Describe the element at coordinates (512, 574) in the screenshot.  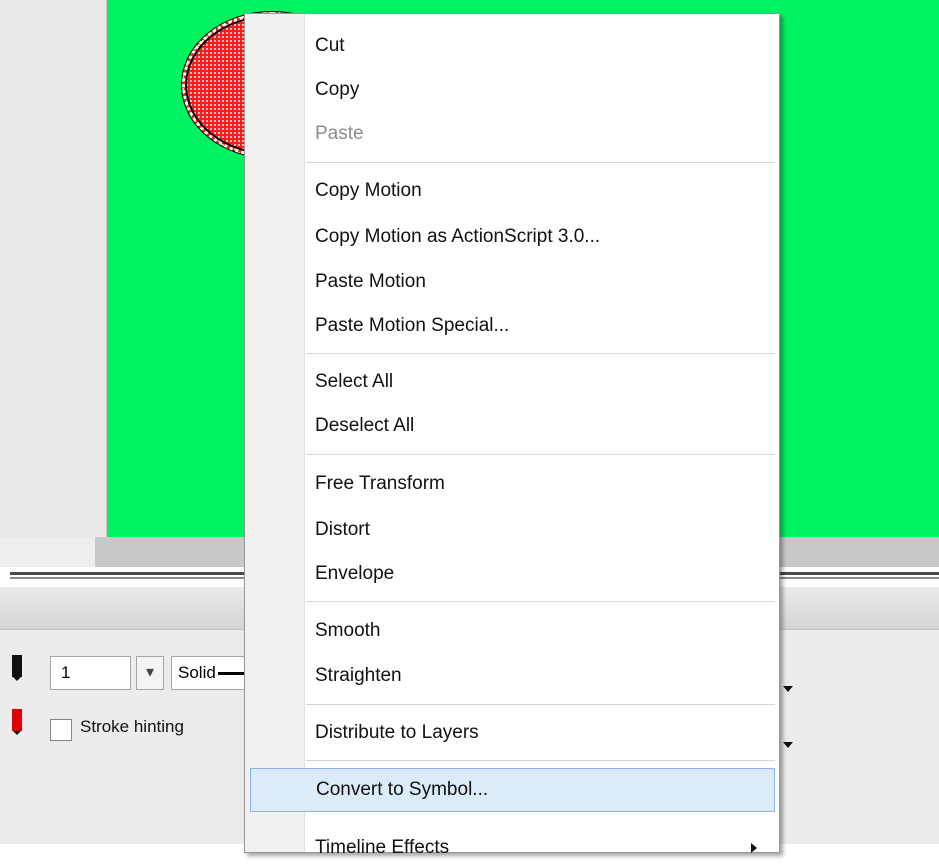
I see `menu-item-envelope: Envelope` at that location.